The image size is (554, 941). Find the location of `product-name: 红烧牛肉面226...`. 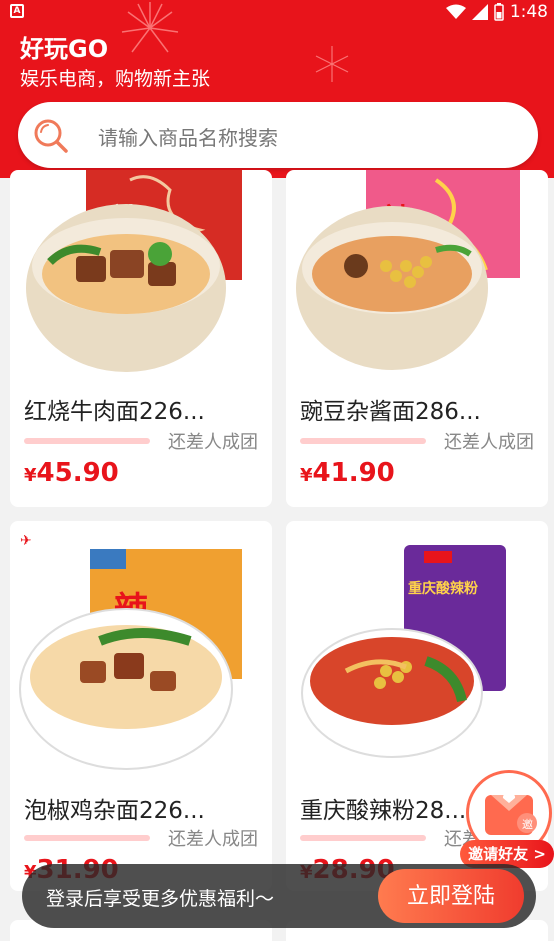

product-name: 红烧牛肉面226... is located at coordinates (114, 409).